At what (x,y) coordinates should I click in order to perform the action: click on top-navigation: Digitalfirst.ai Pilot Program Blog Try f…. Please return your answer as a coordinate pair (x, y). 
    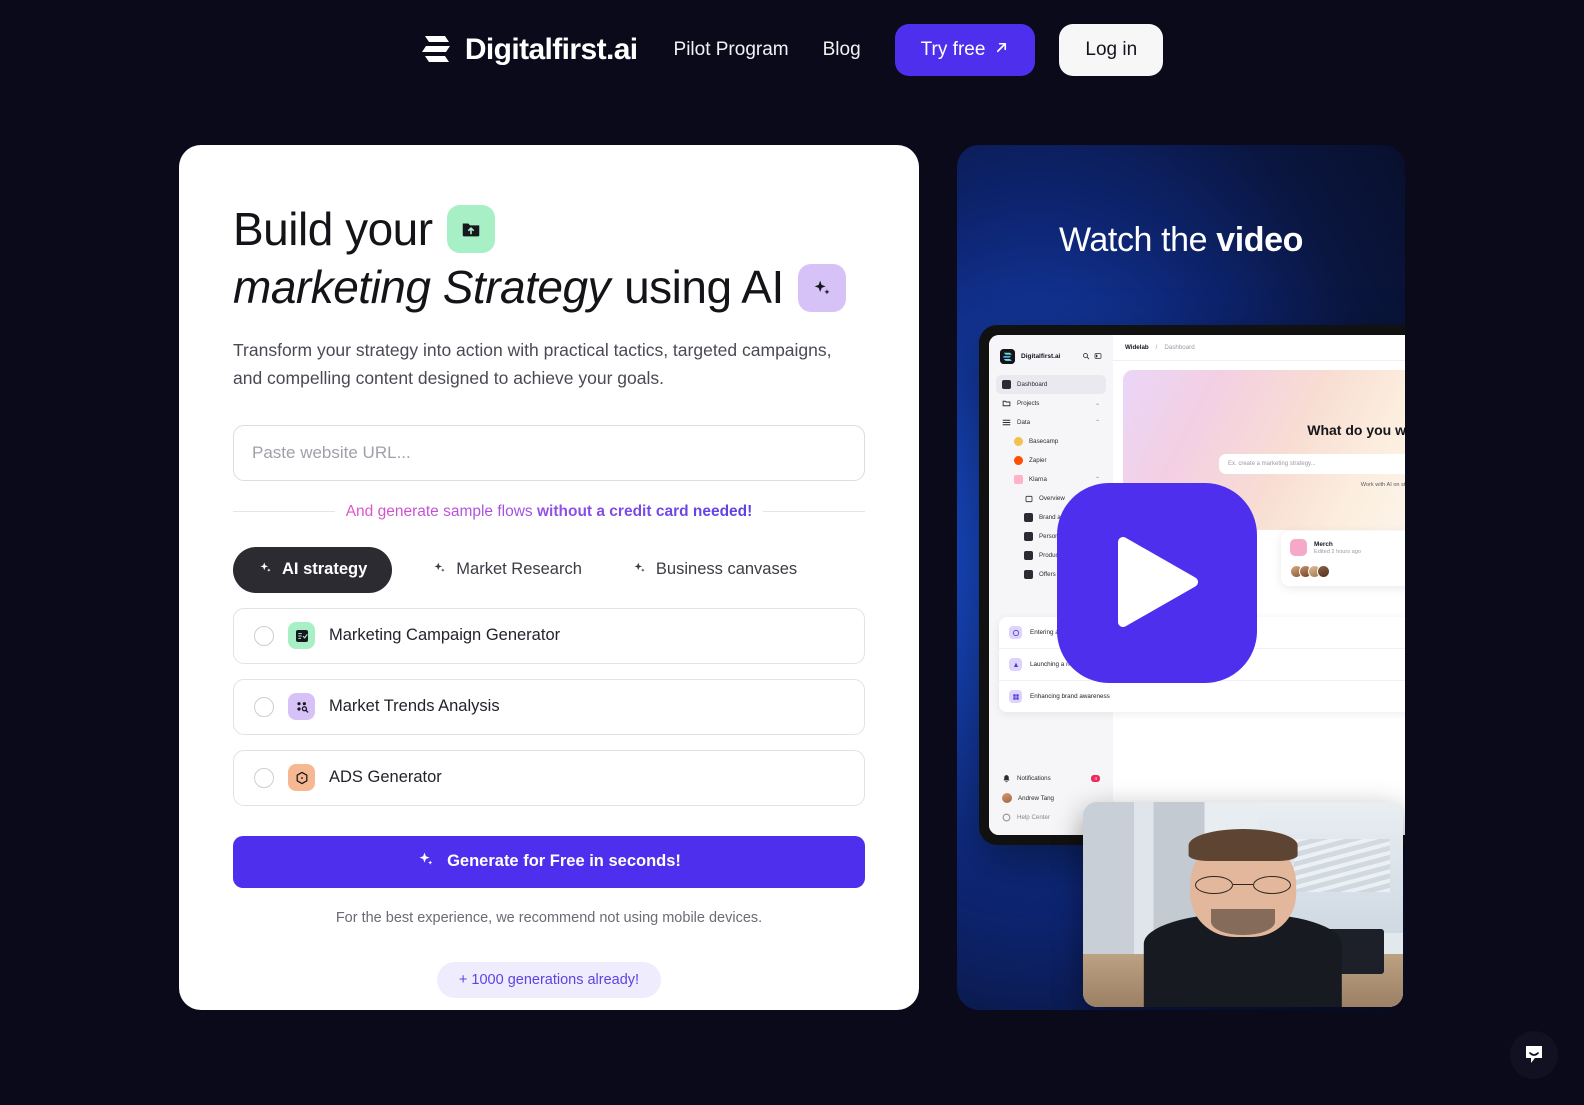
    Looking at the image, I should click on (792, 50).